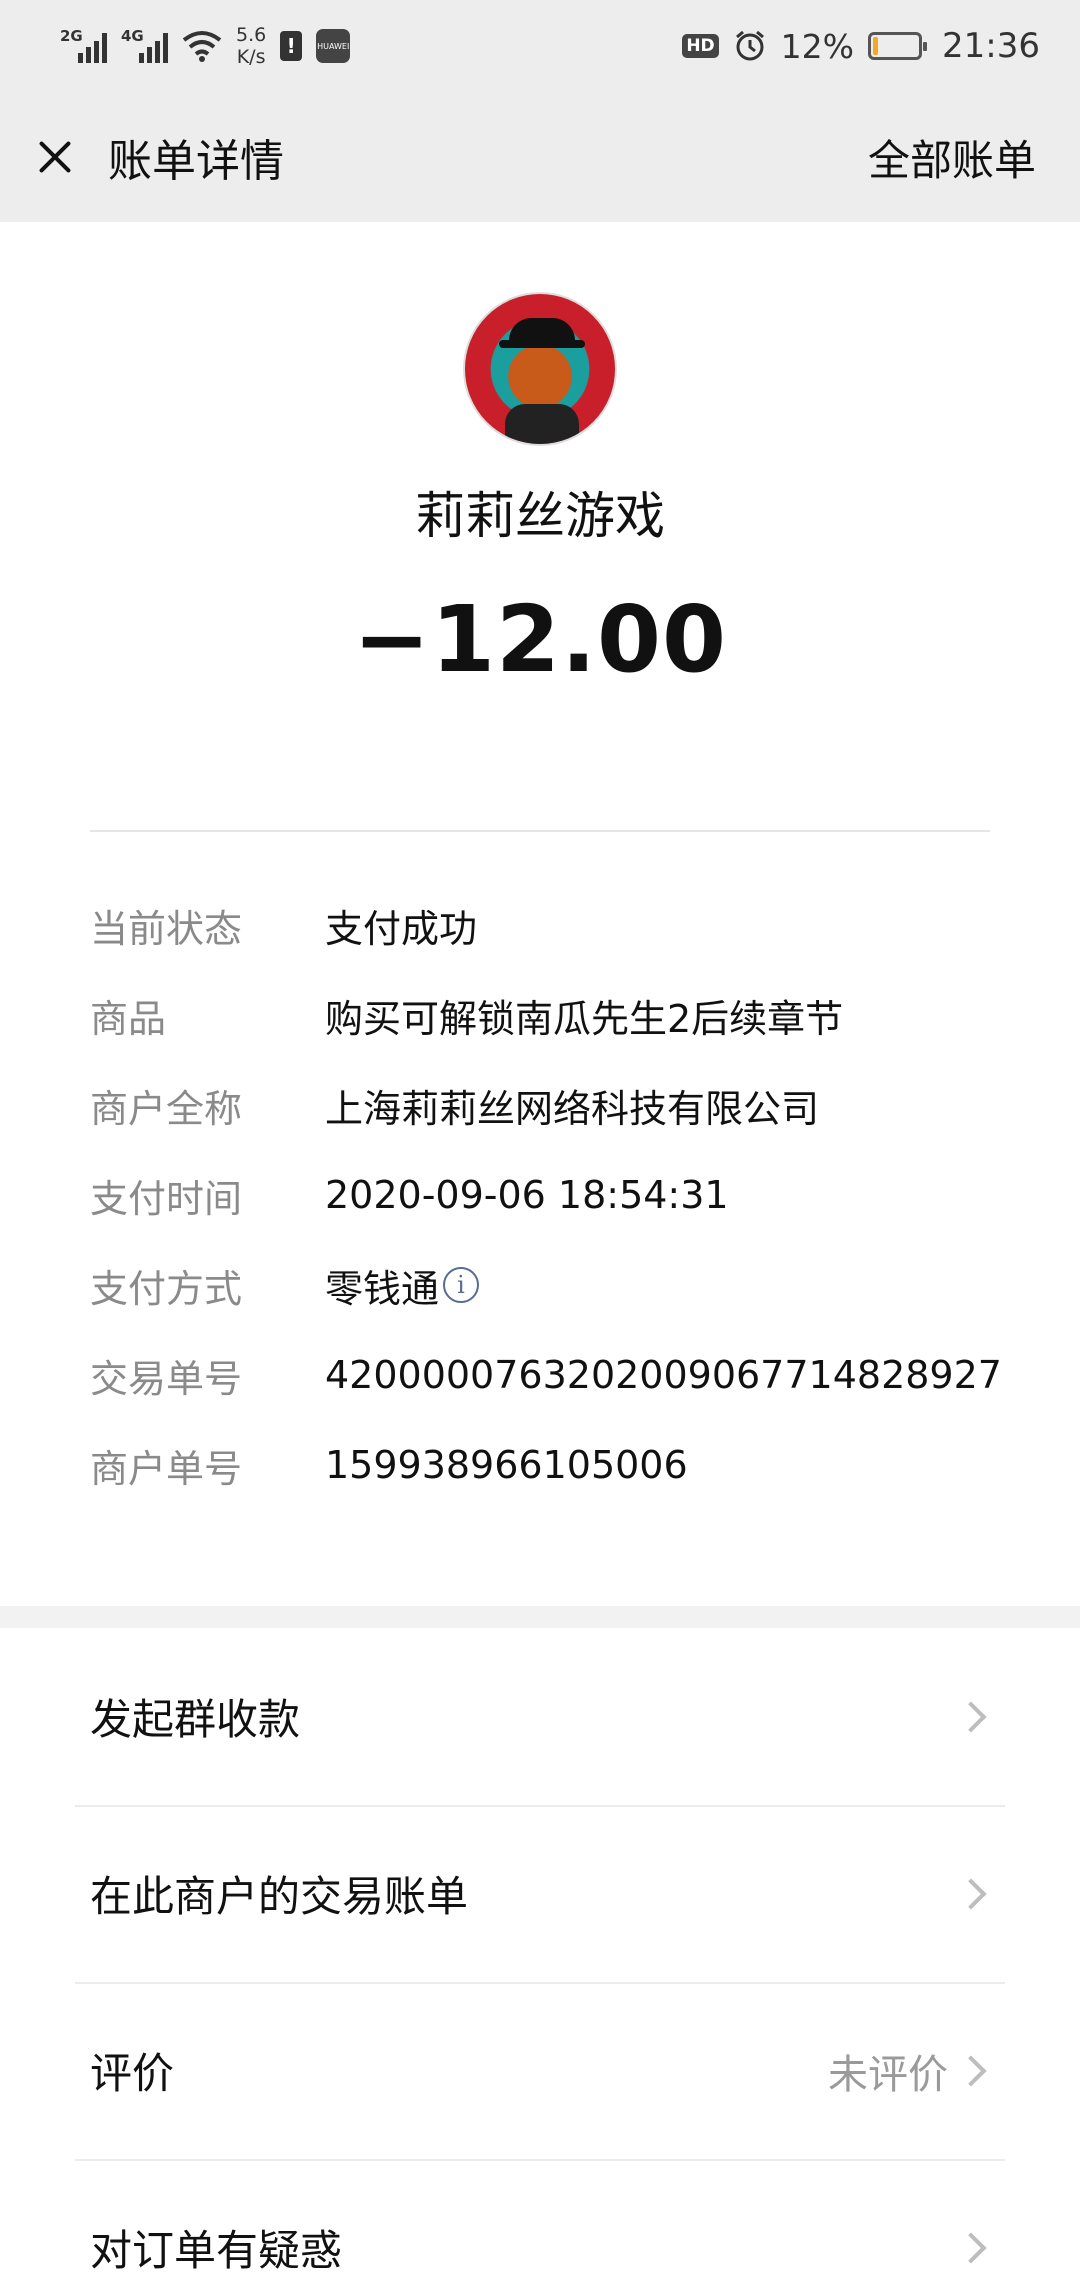 This screenshot has height=2280, width=1080. I want to click on signal-4g-icon: 4G, so click(144, 45).